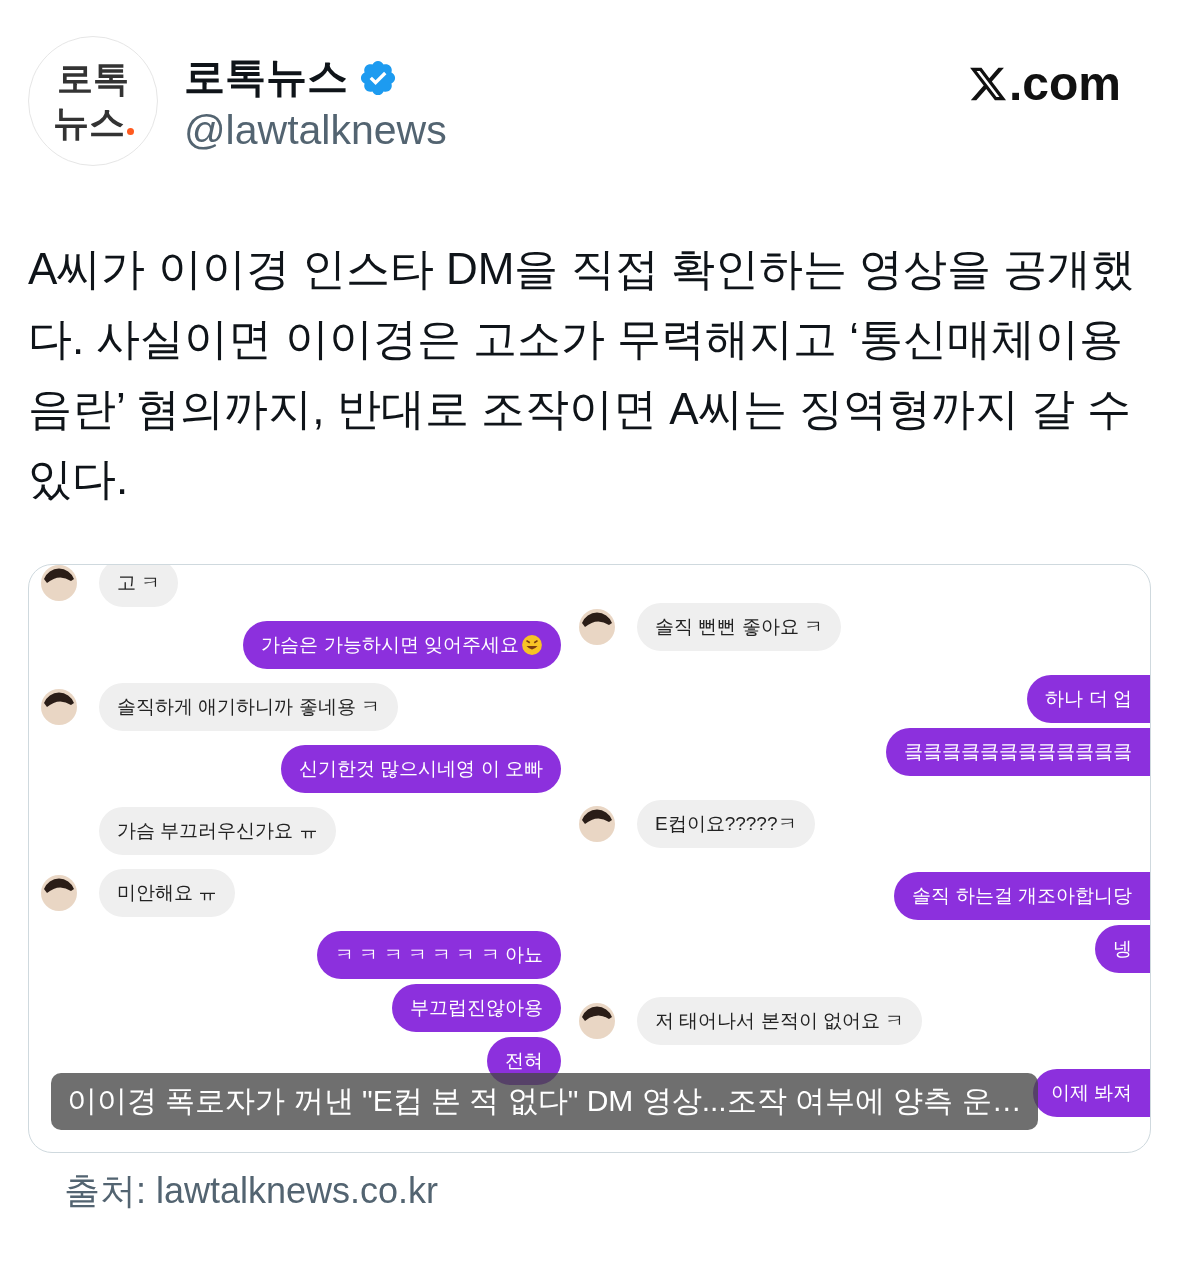 This screenshot has height=1274, width=1179. Describe the element at coordinates (93, 123) in the screenshot. I see `logo-text: 뉴스` at that location.